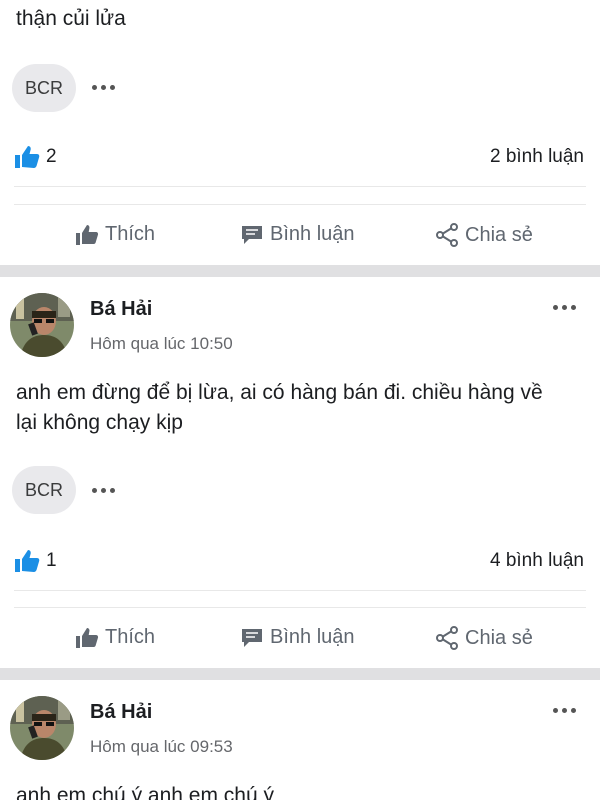 This screenshot has height=800, width=600. I want to click on like-count: 1, so click(51, 561).